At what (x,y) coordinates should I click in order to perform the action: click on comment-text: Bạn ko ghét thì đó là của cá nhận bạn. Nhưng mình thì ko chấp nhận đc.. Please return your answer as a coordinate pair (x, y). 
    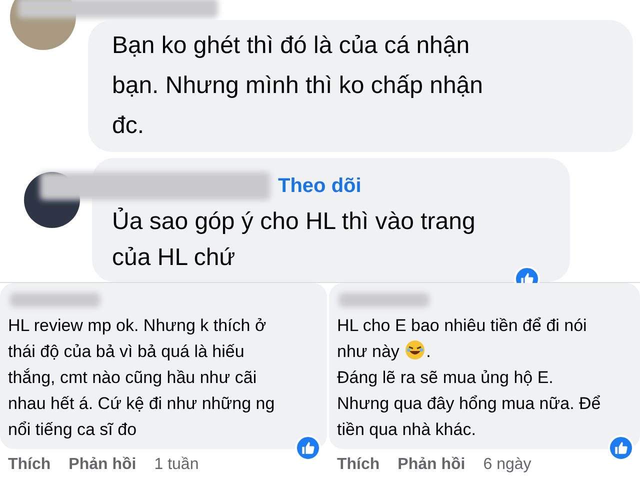
    Looking at the image, I should click on (298, 86).